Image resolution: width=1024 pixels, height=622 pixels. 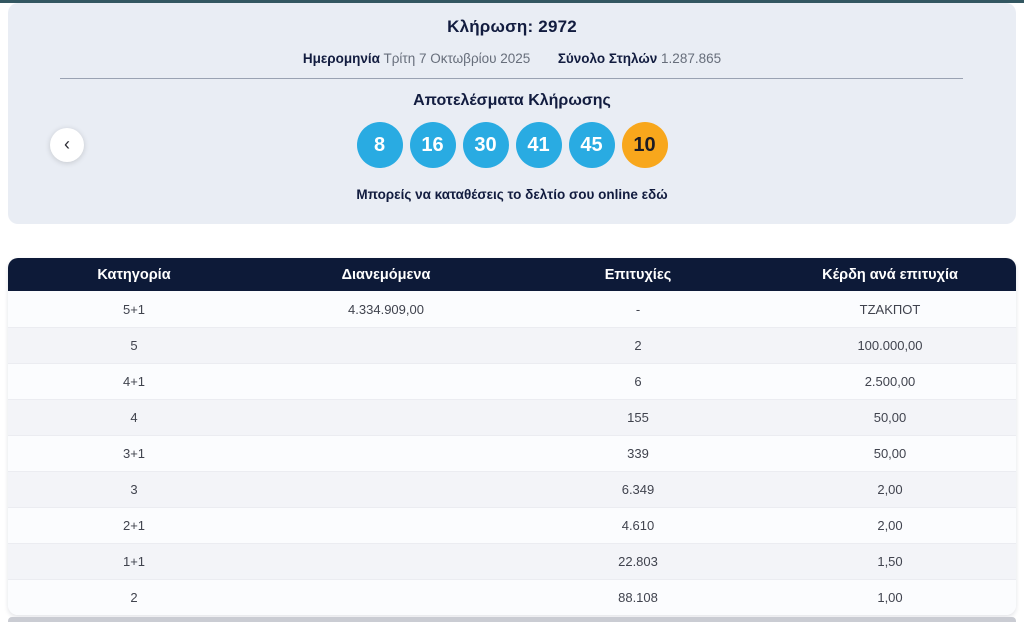 I want to click on cell-distributed: 4.334.909,00, so click(x=386, y=309).